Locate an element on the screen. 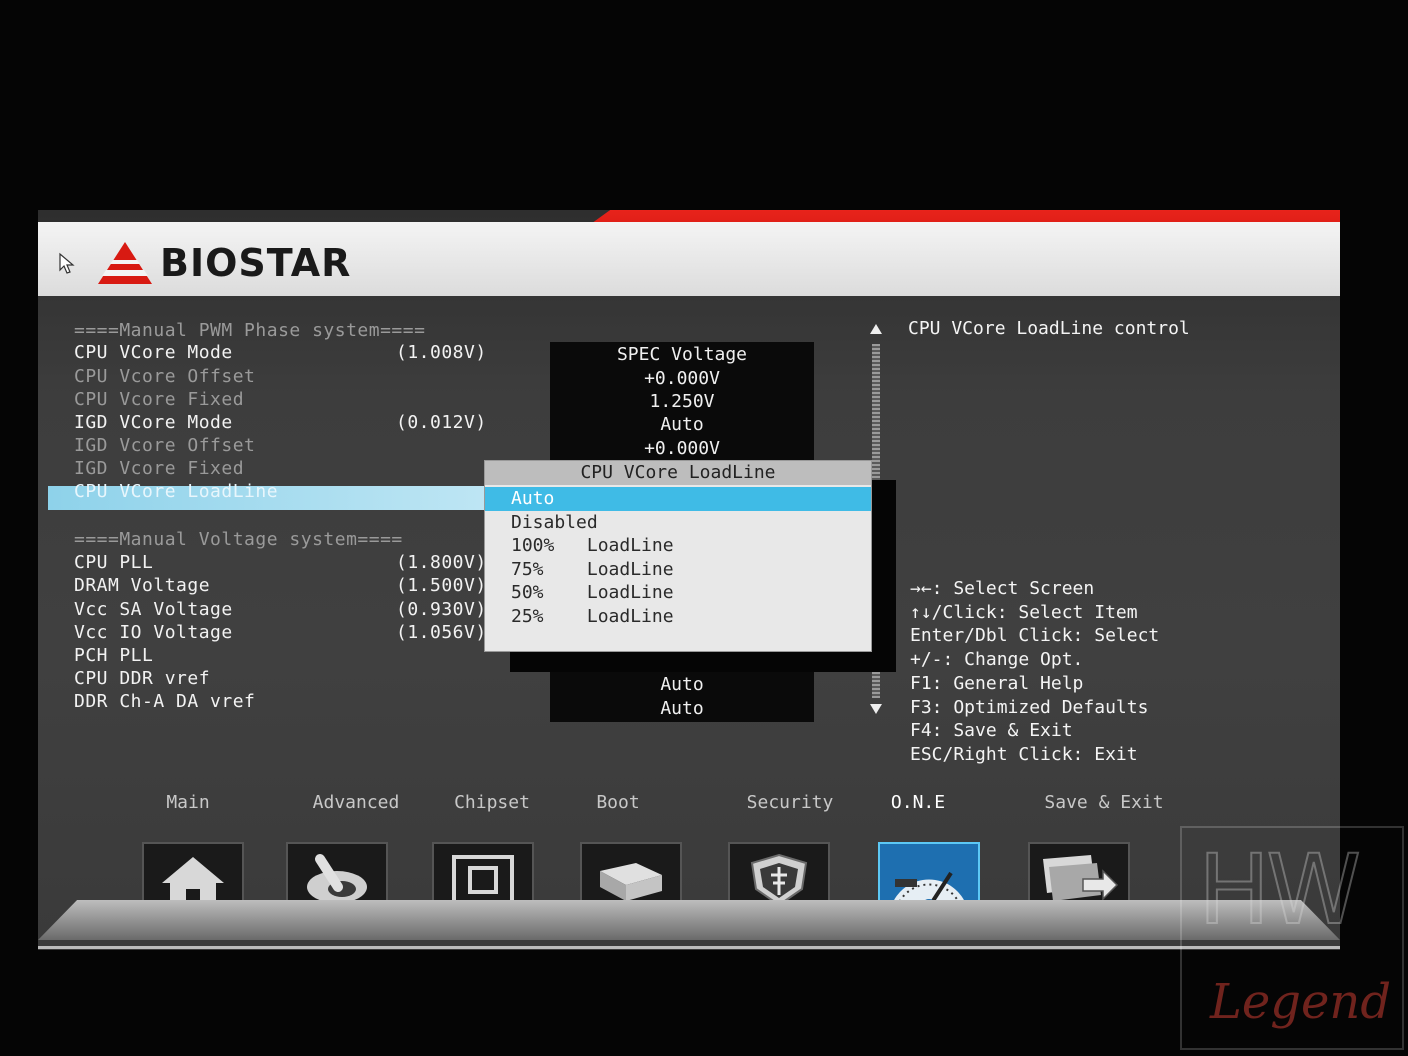 The height and width of the screenshot is (1056, 1408). popup-option: Disabled is located at coordinates (678, 523).